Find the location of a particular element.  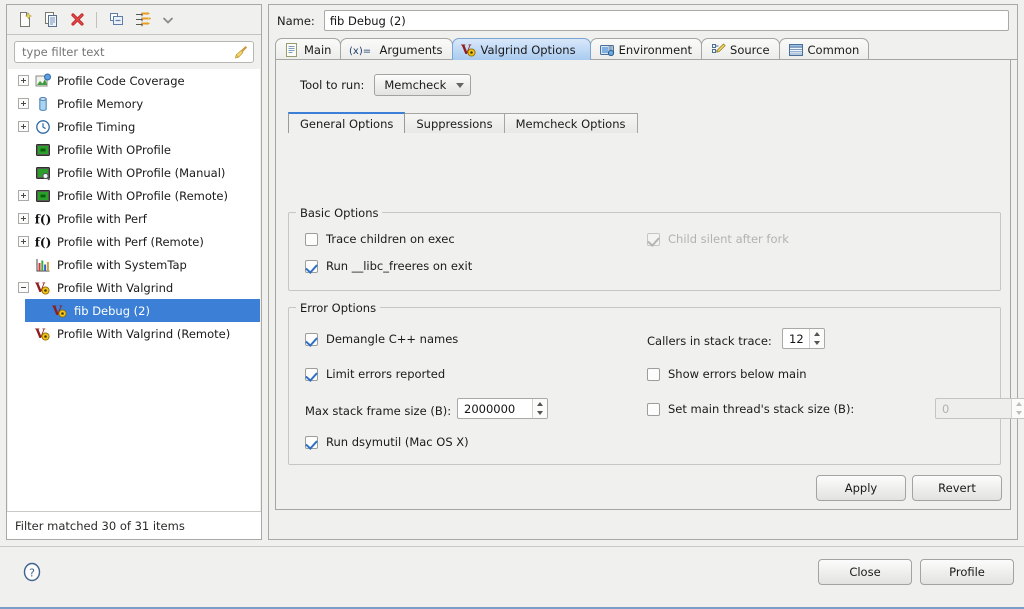

profile-button: Profile is located at coordinates (967, 572).